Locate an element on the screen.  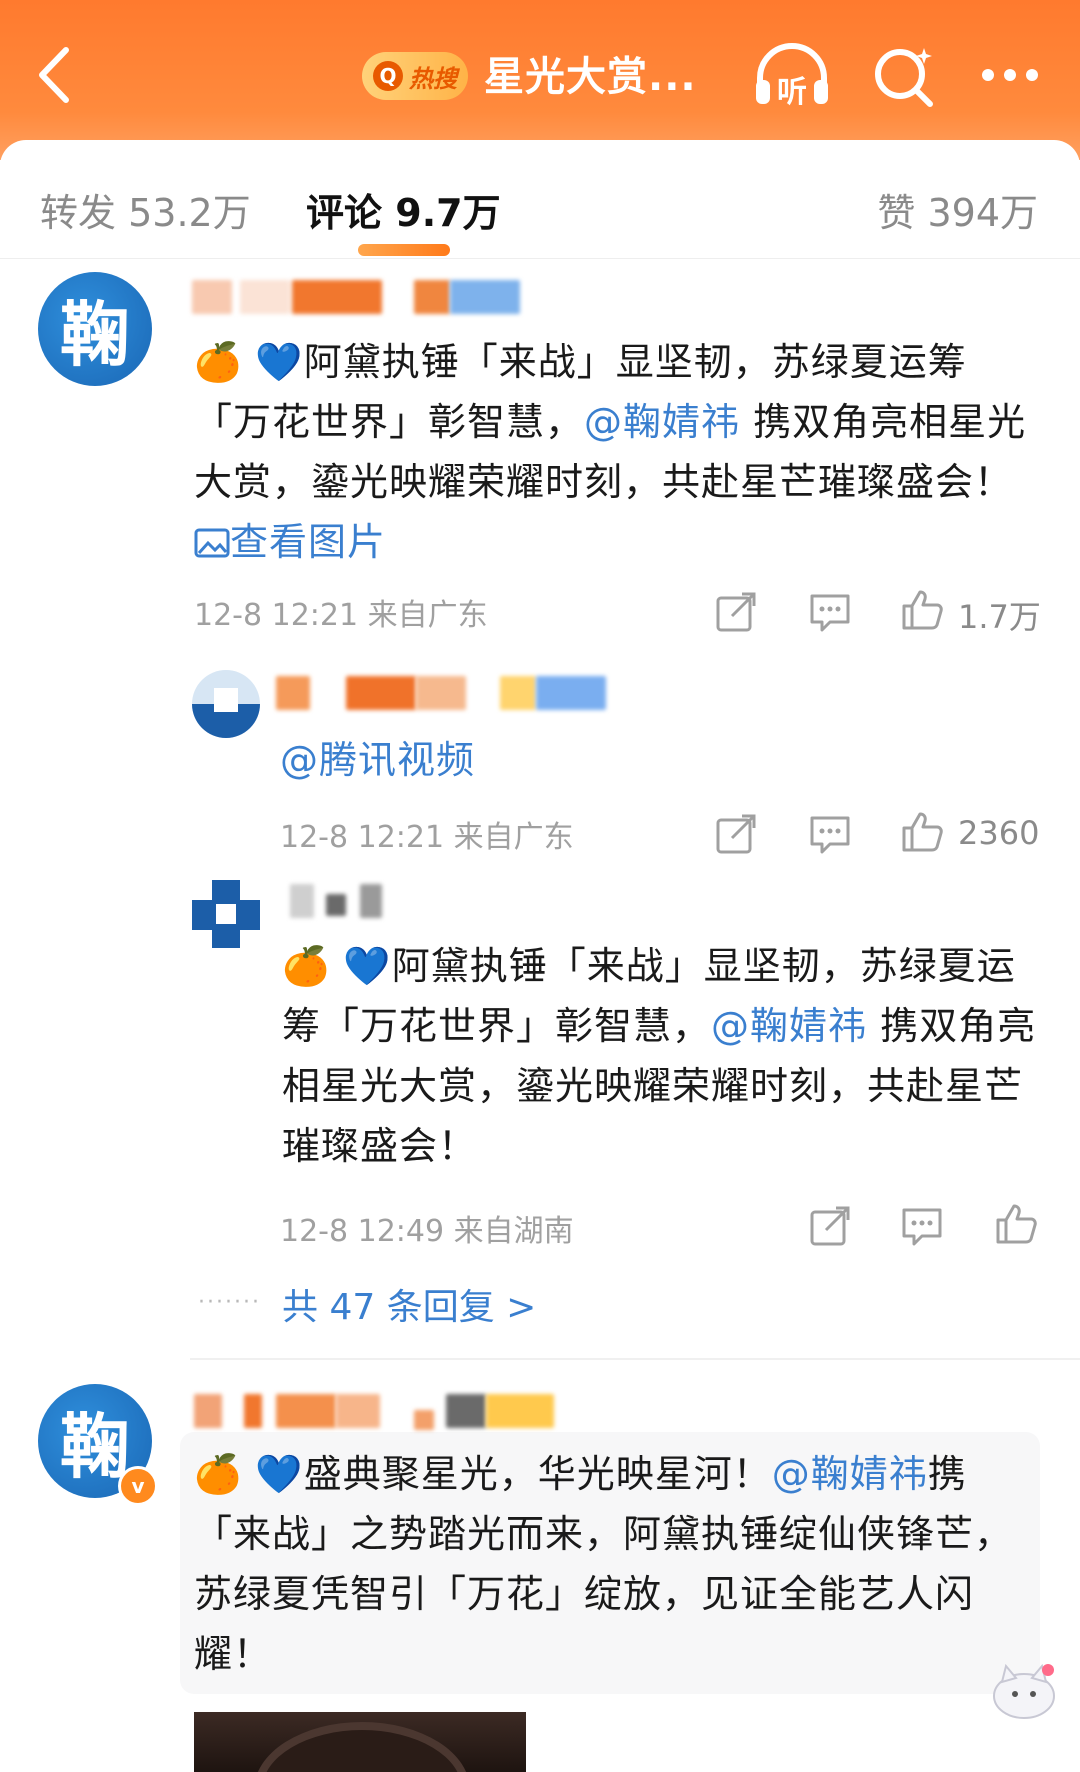
tab-likes-count: 394万 is located at coordinates (982, 213).